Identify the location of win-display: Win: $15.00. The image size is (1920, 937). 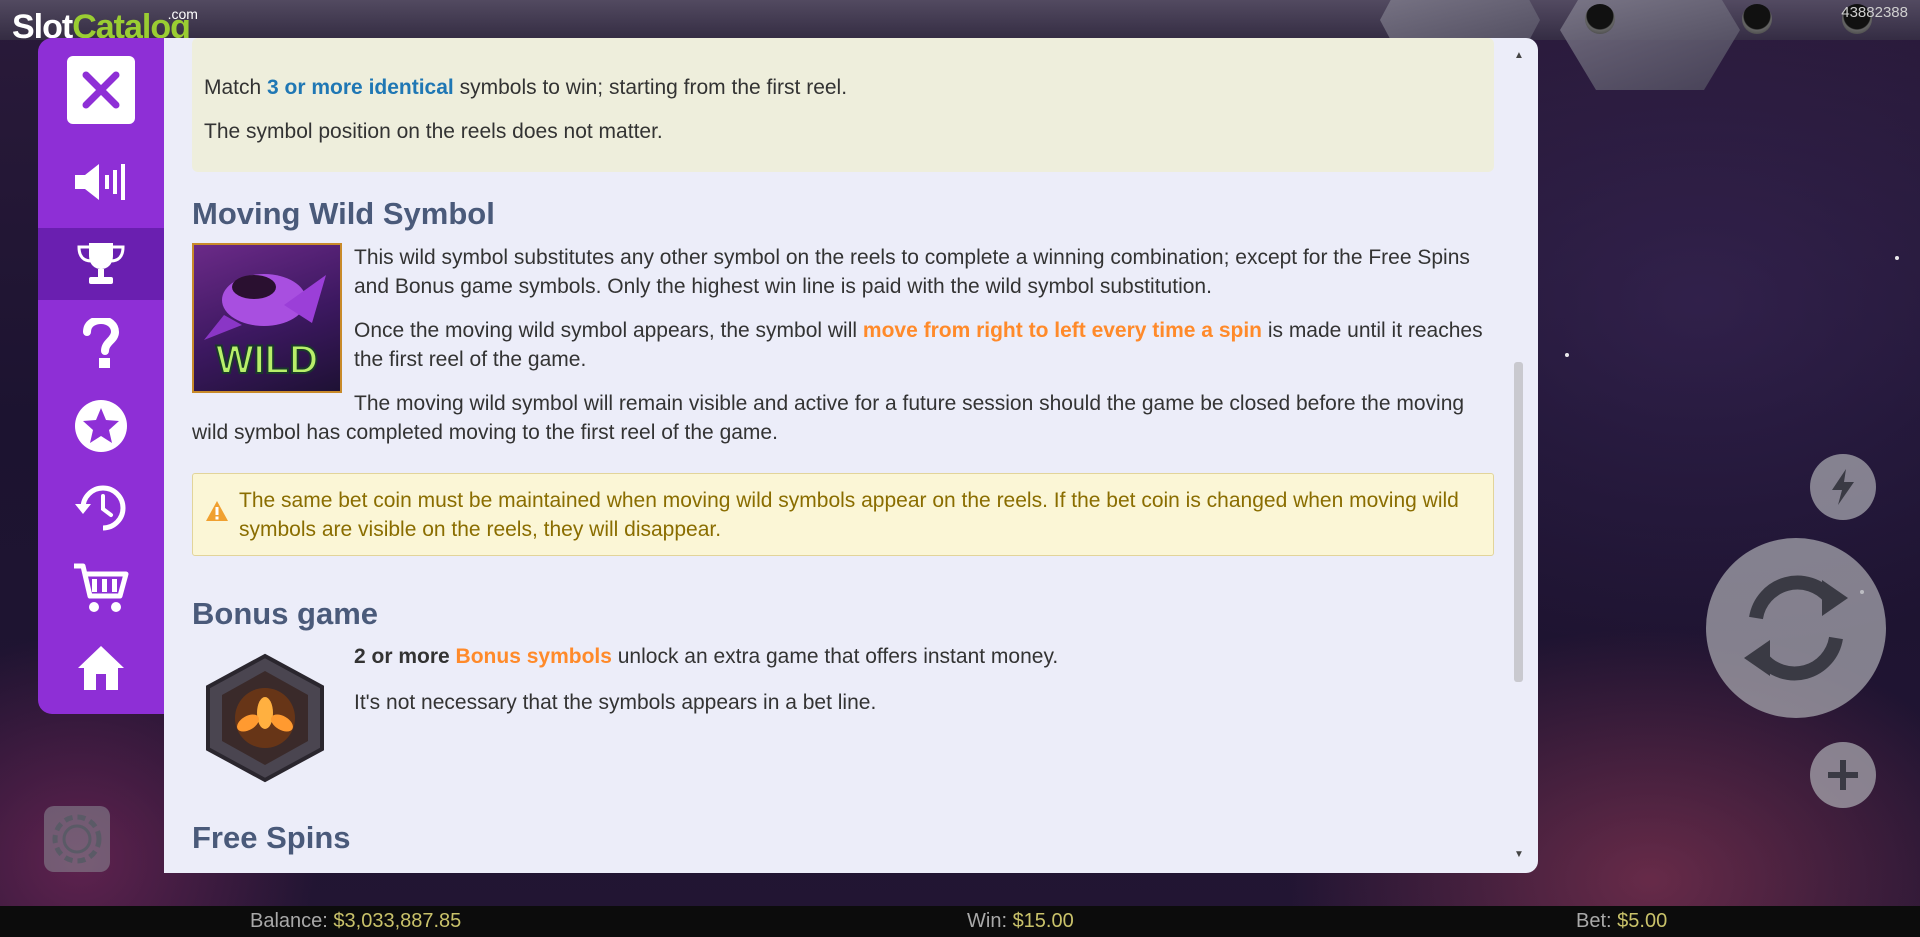
(1020, 921).